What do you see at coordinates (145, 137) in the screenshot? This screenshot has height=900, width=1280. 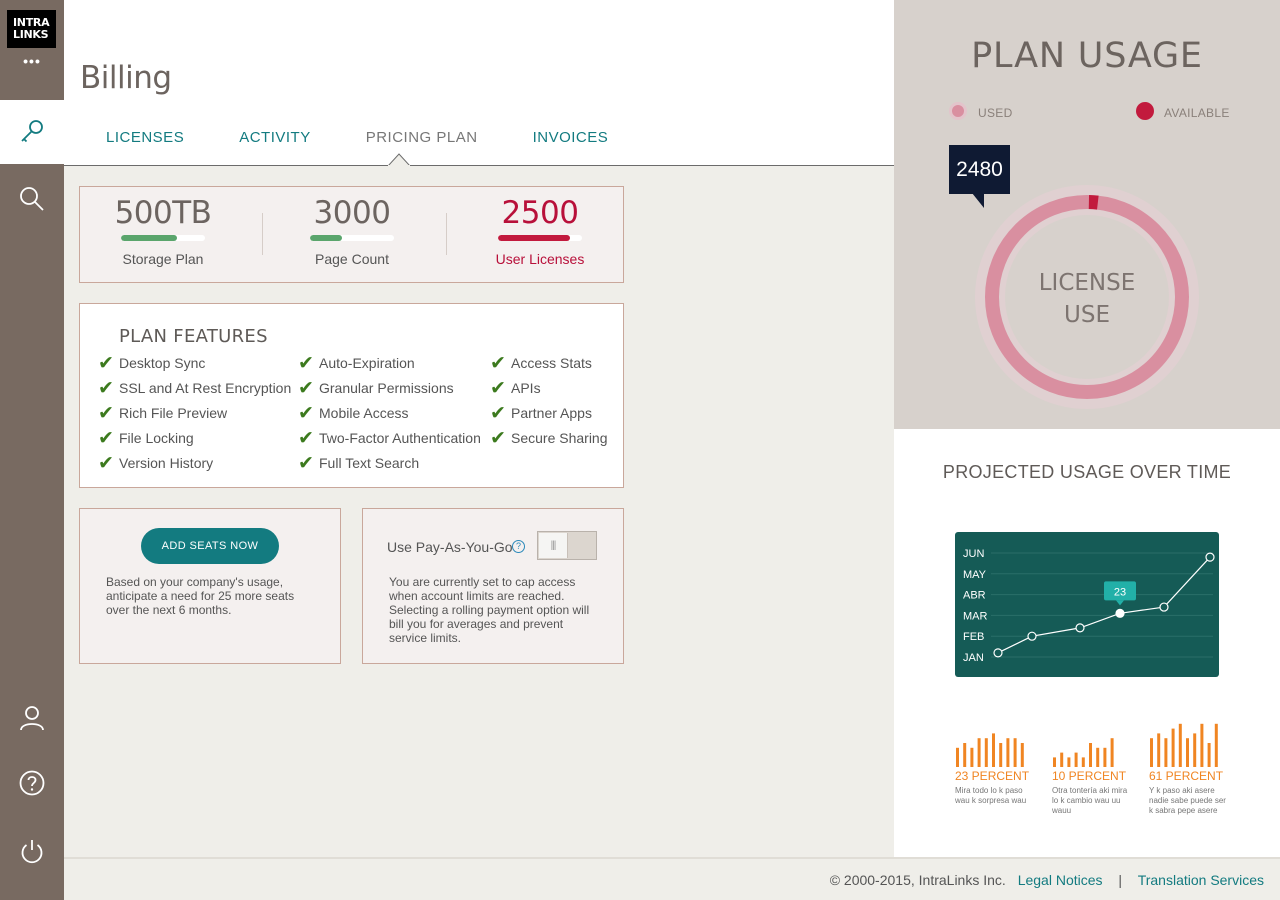 I see `tab-licenses: LICENSES` at bounding box center [145, 137].